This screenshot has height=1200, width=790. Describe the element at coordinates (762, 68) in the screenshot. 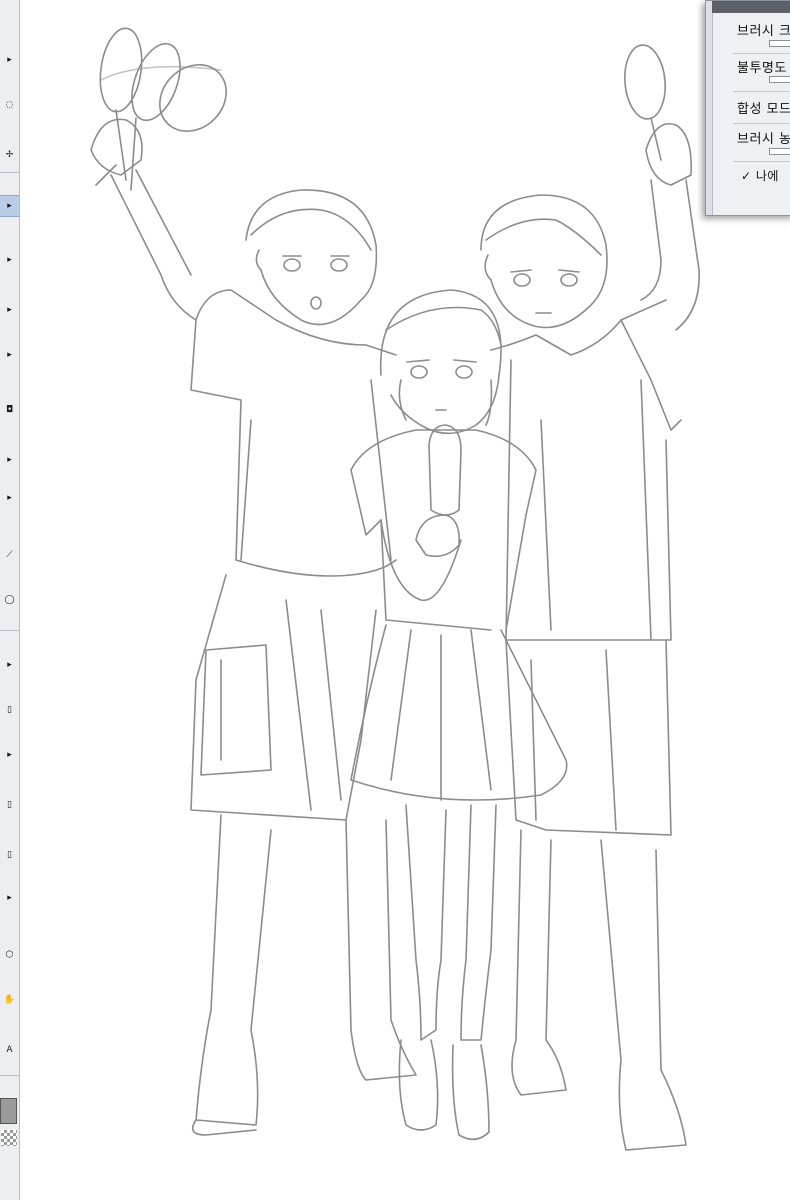

I see `opacity-label: 불투명도` at that location.